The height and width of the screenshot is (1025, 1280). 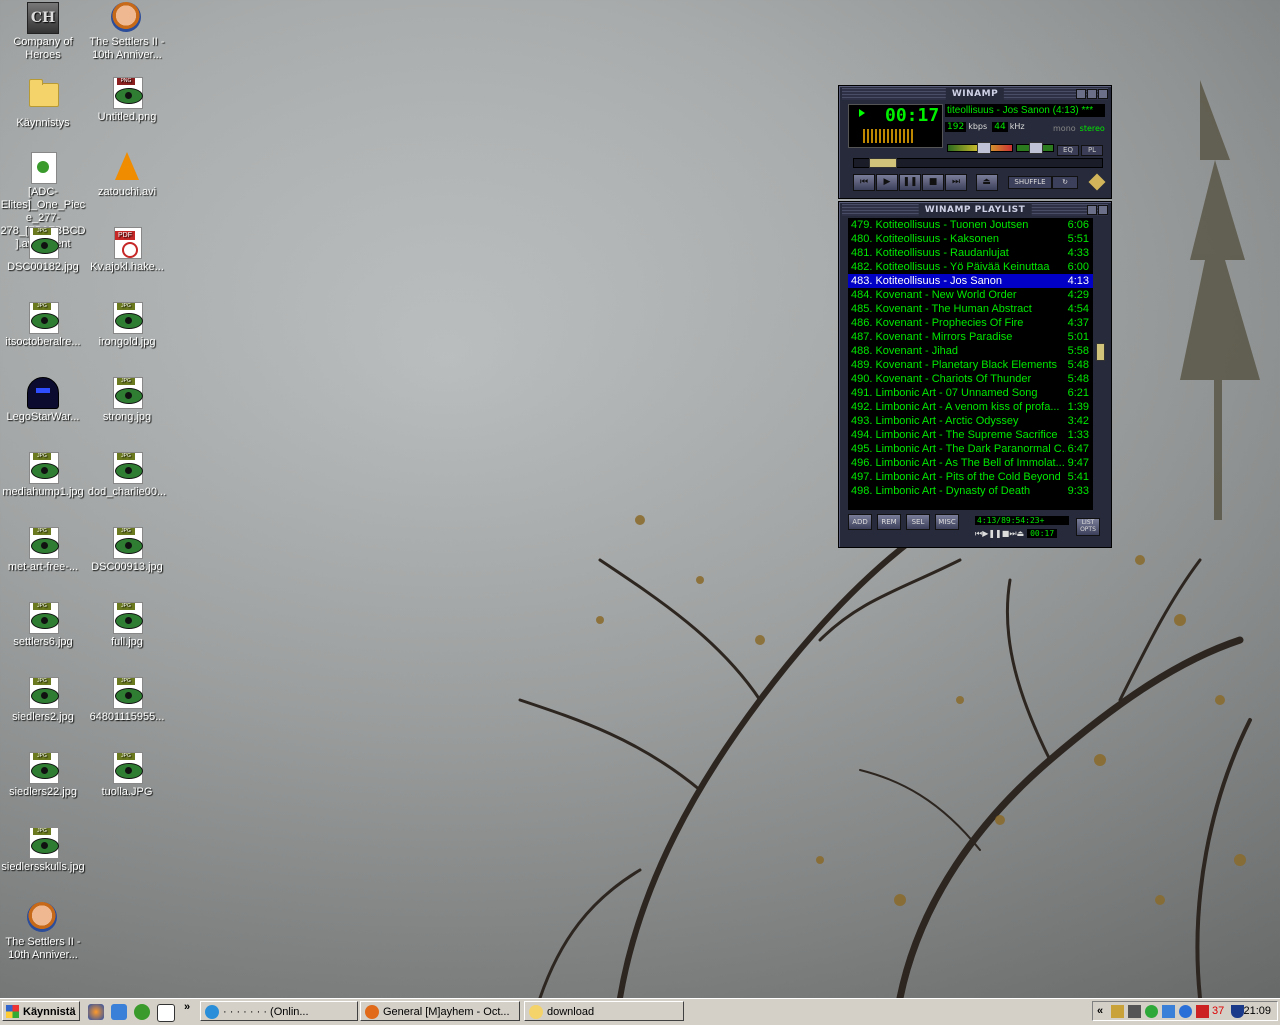 What do you see at coordinates (986, 182) in the screenshot?
I see `eject-button: ⏏` at bounding box center [986, 182].